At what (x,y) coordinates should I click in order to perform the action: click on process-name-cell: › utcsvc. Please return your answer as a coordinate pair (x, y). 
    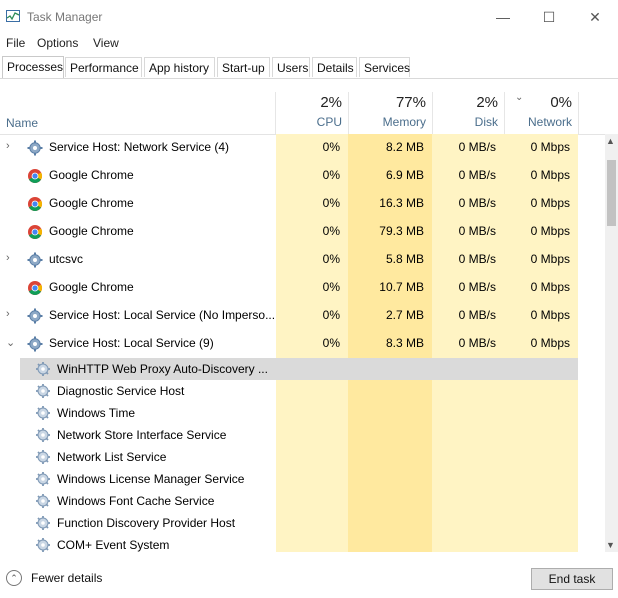
    Looking at the image, I should click on (138, 260).